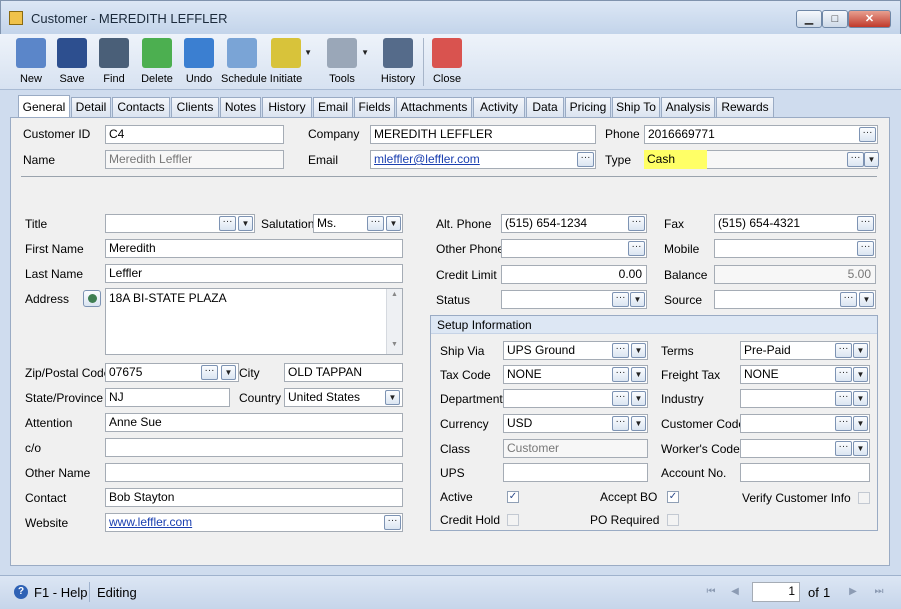 The width and height of the screenshot is (901, 609). Describe the element at coordinates (398, 62) in the screenshot. I see `history-button: History` at that location.